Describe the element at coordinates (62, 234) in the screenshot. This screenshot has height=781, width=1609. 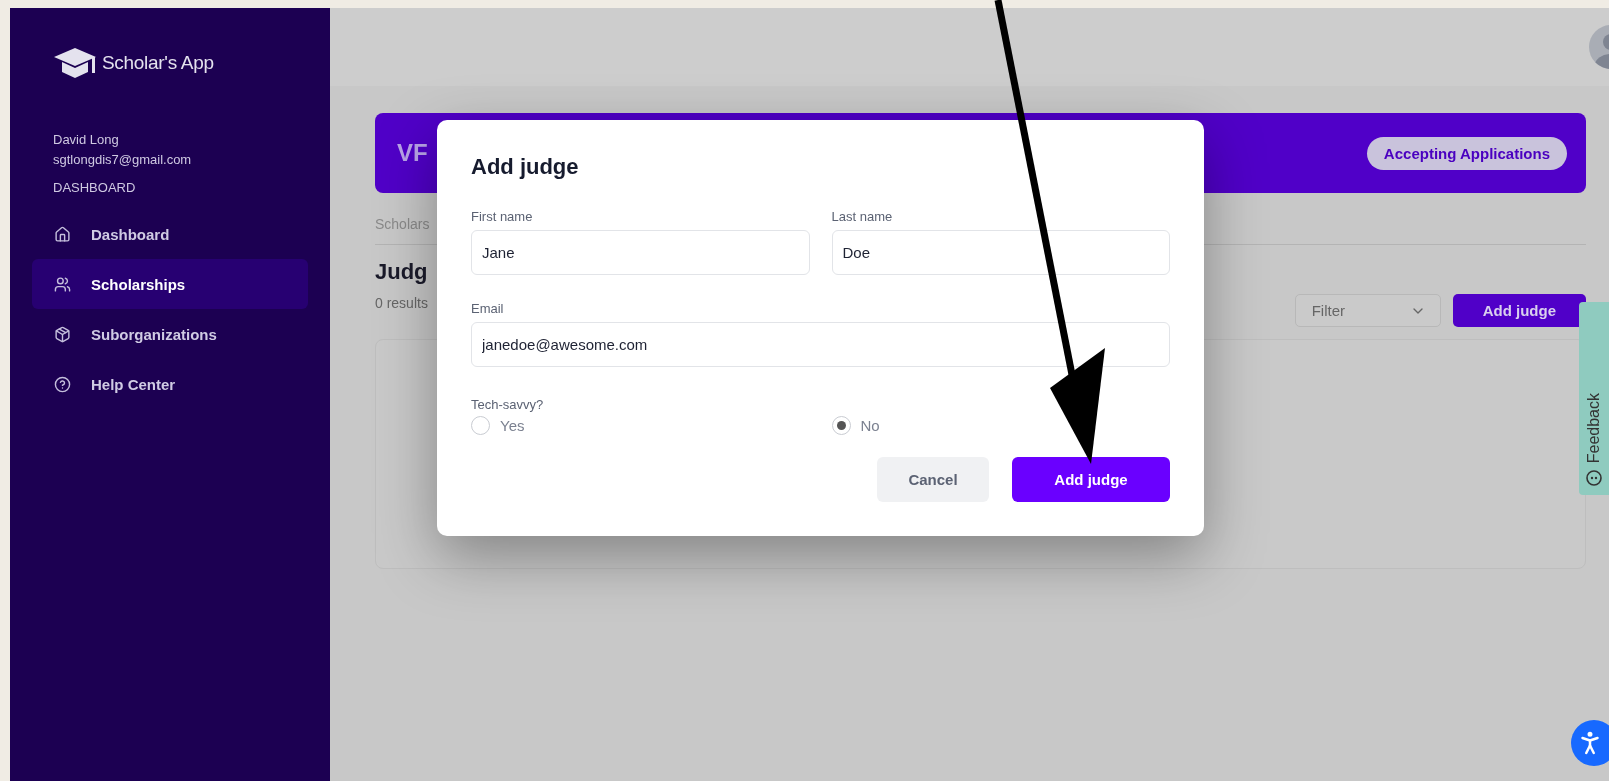
I see `home-icon` at that location.